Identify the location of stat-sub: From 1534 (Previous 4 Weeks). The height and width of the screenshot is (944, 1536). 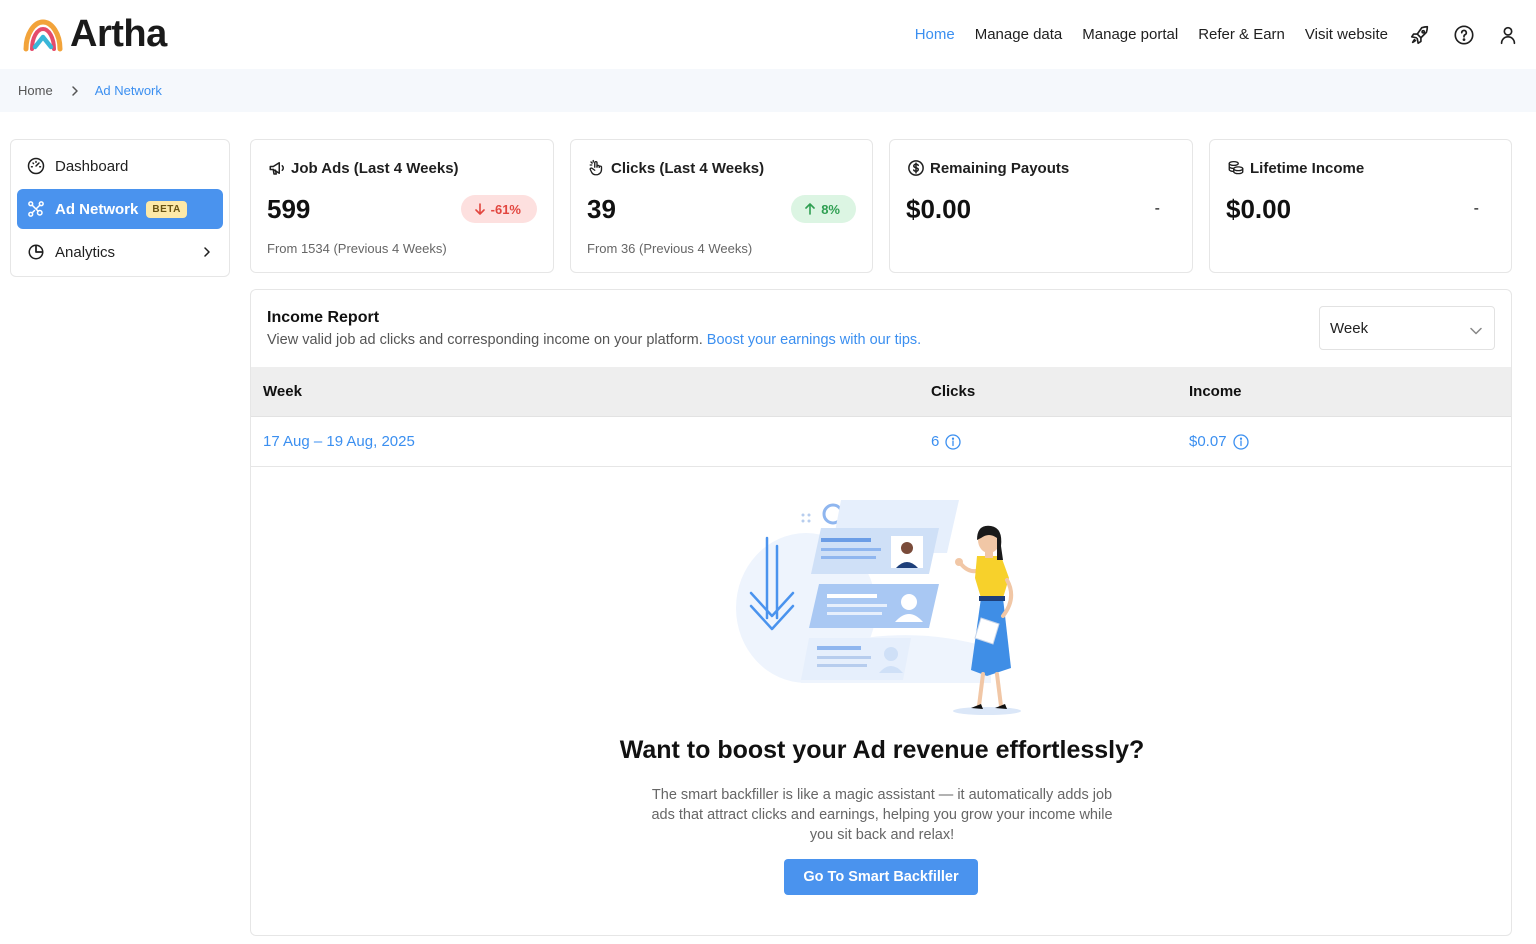
(357, 248).